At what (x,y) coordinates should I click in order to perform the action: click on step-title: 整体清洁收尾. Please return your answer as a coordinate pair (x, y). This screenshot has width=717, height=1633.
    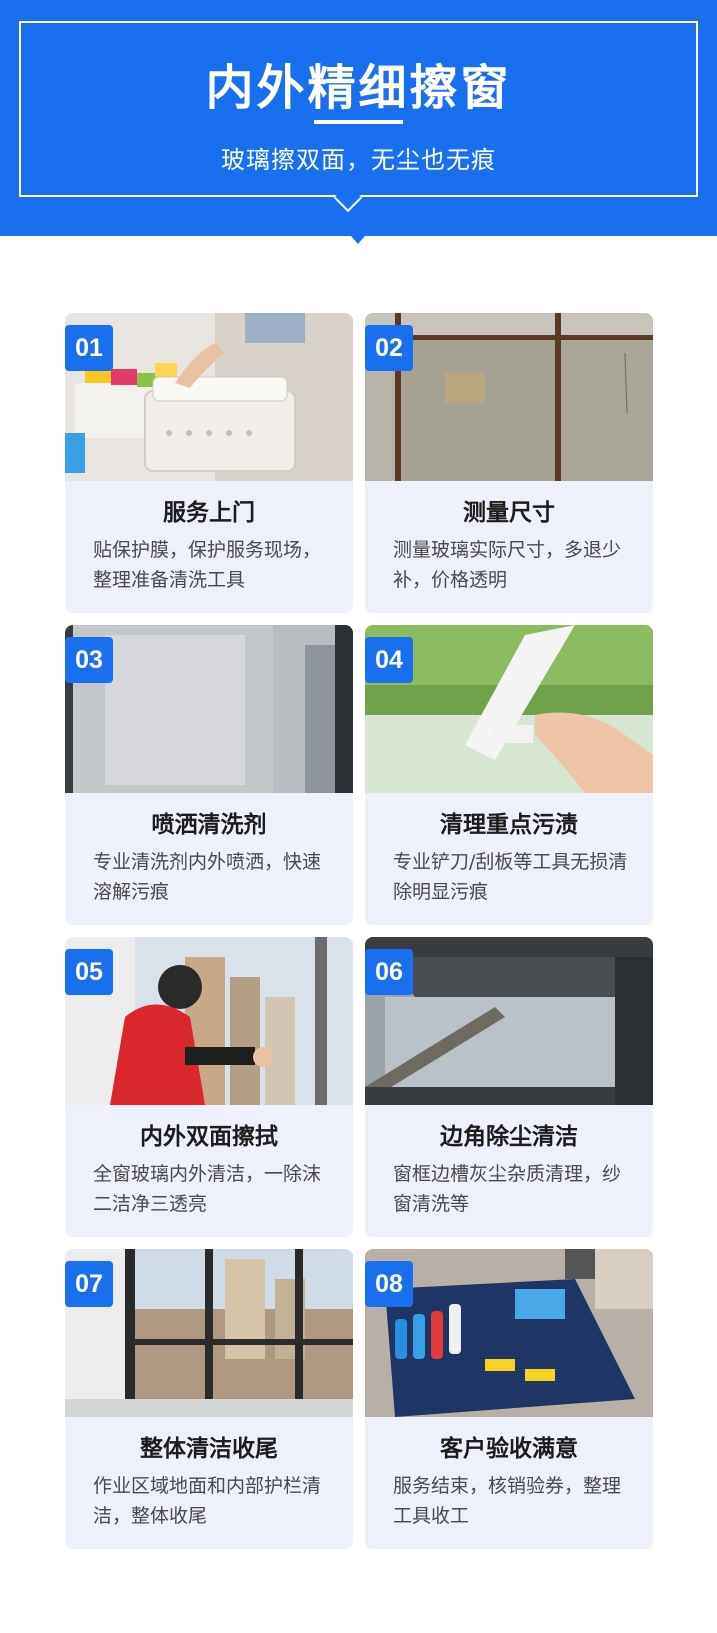
    Looking at the image, I should click on (209, 1449).